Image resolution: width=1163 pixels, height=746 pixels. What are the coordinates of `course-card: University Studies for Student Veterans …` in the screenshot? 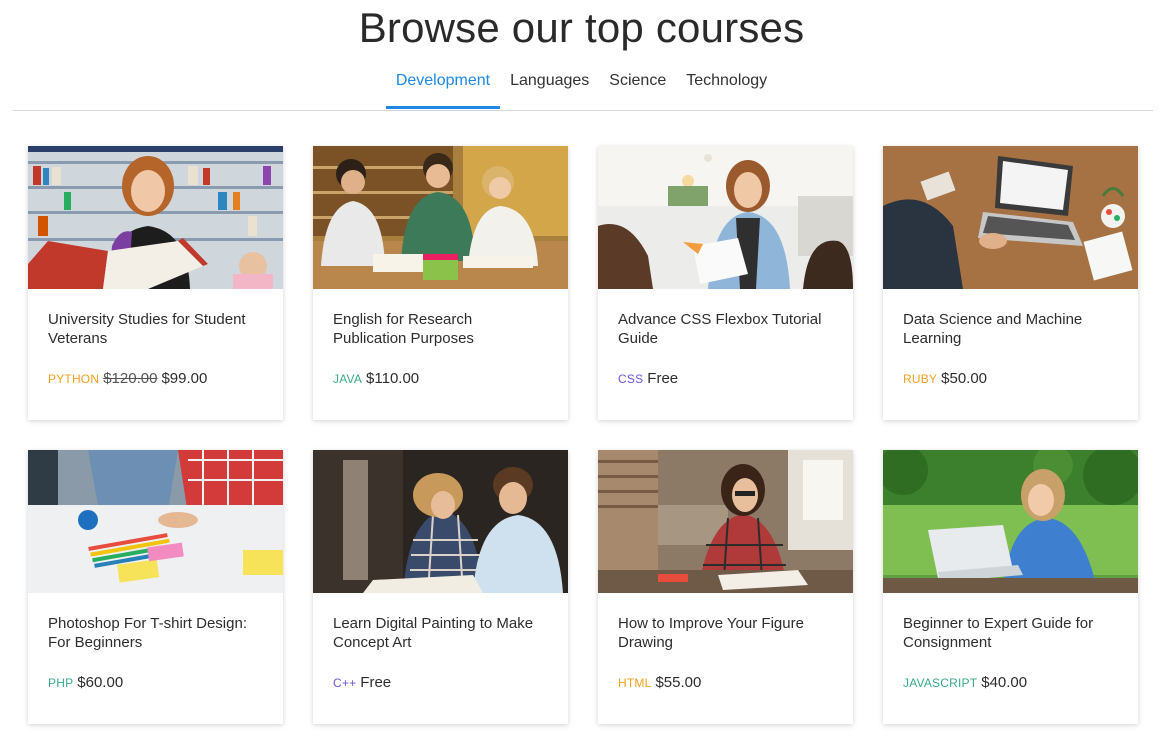 It's located at (155, 283).